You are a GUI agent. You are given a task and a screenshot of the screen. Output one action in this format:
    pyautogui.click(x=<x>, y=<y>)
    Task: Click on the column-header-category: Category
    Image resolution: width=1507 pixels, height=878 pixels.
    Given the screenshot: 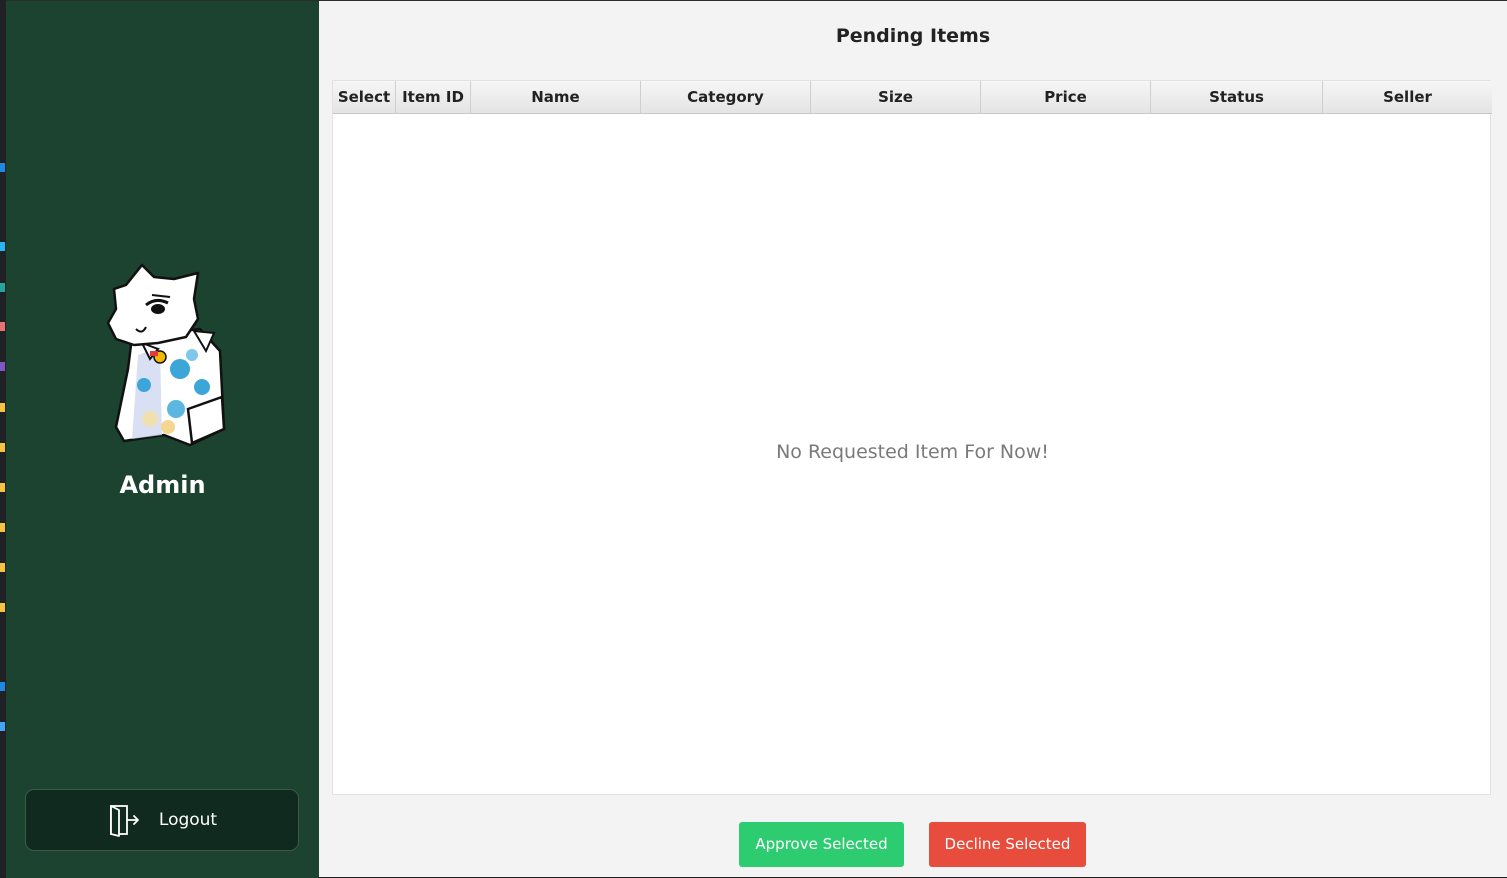 What is the action you would take?
    pyautogui.click(x=726, y=97)
    